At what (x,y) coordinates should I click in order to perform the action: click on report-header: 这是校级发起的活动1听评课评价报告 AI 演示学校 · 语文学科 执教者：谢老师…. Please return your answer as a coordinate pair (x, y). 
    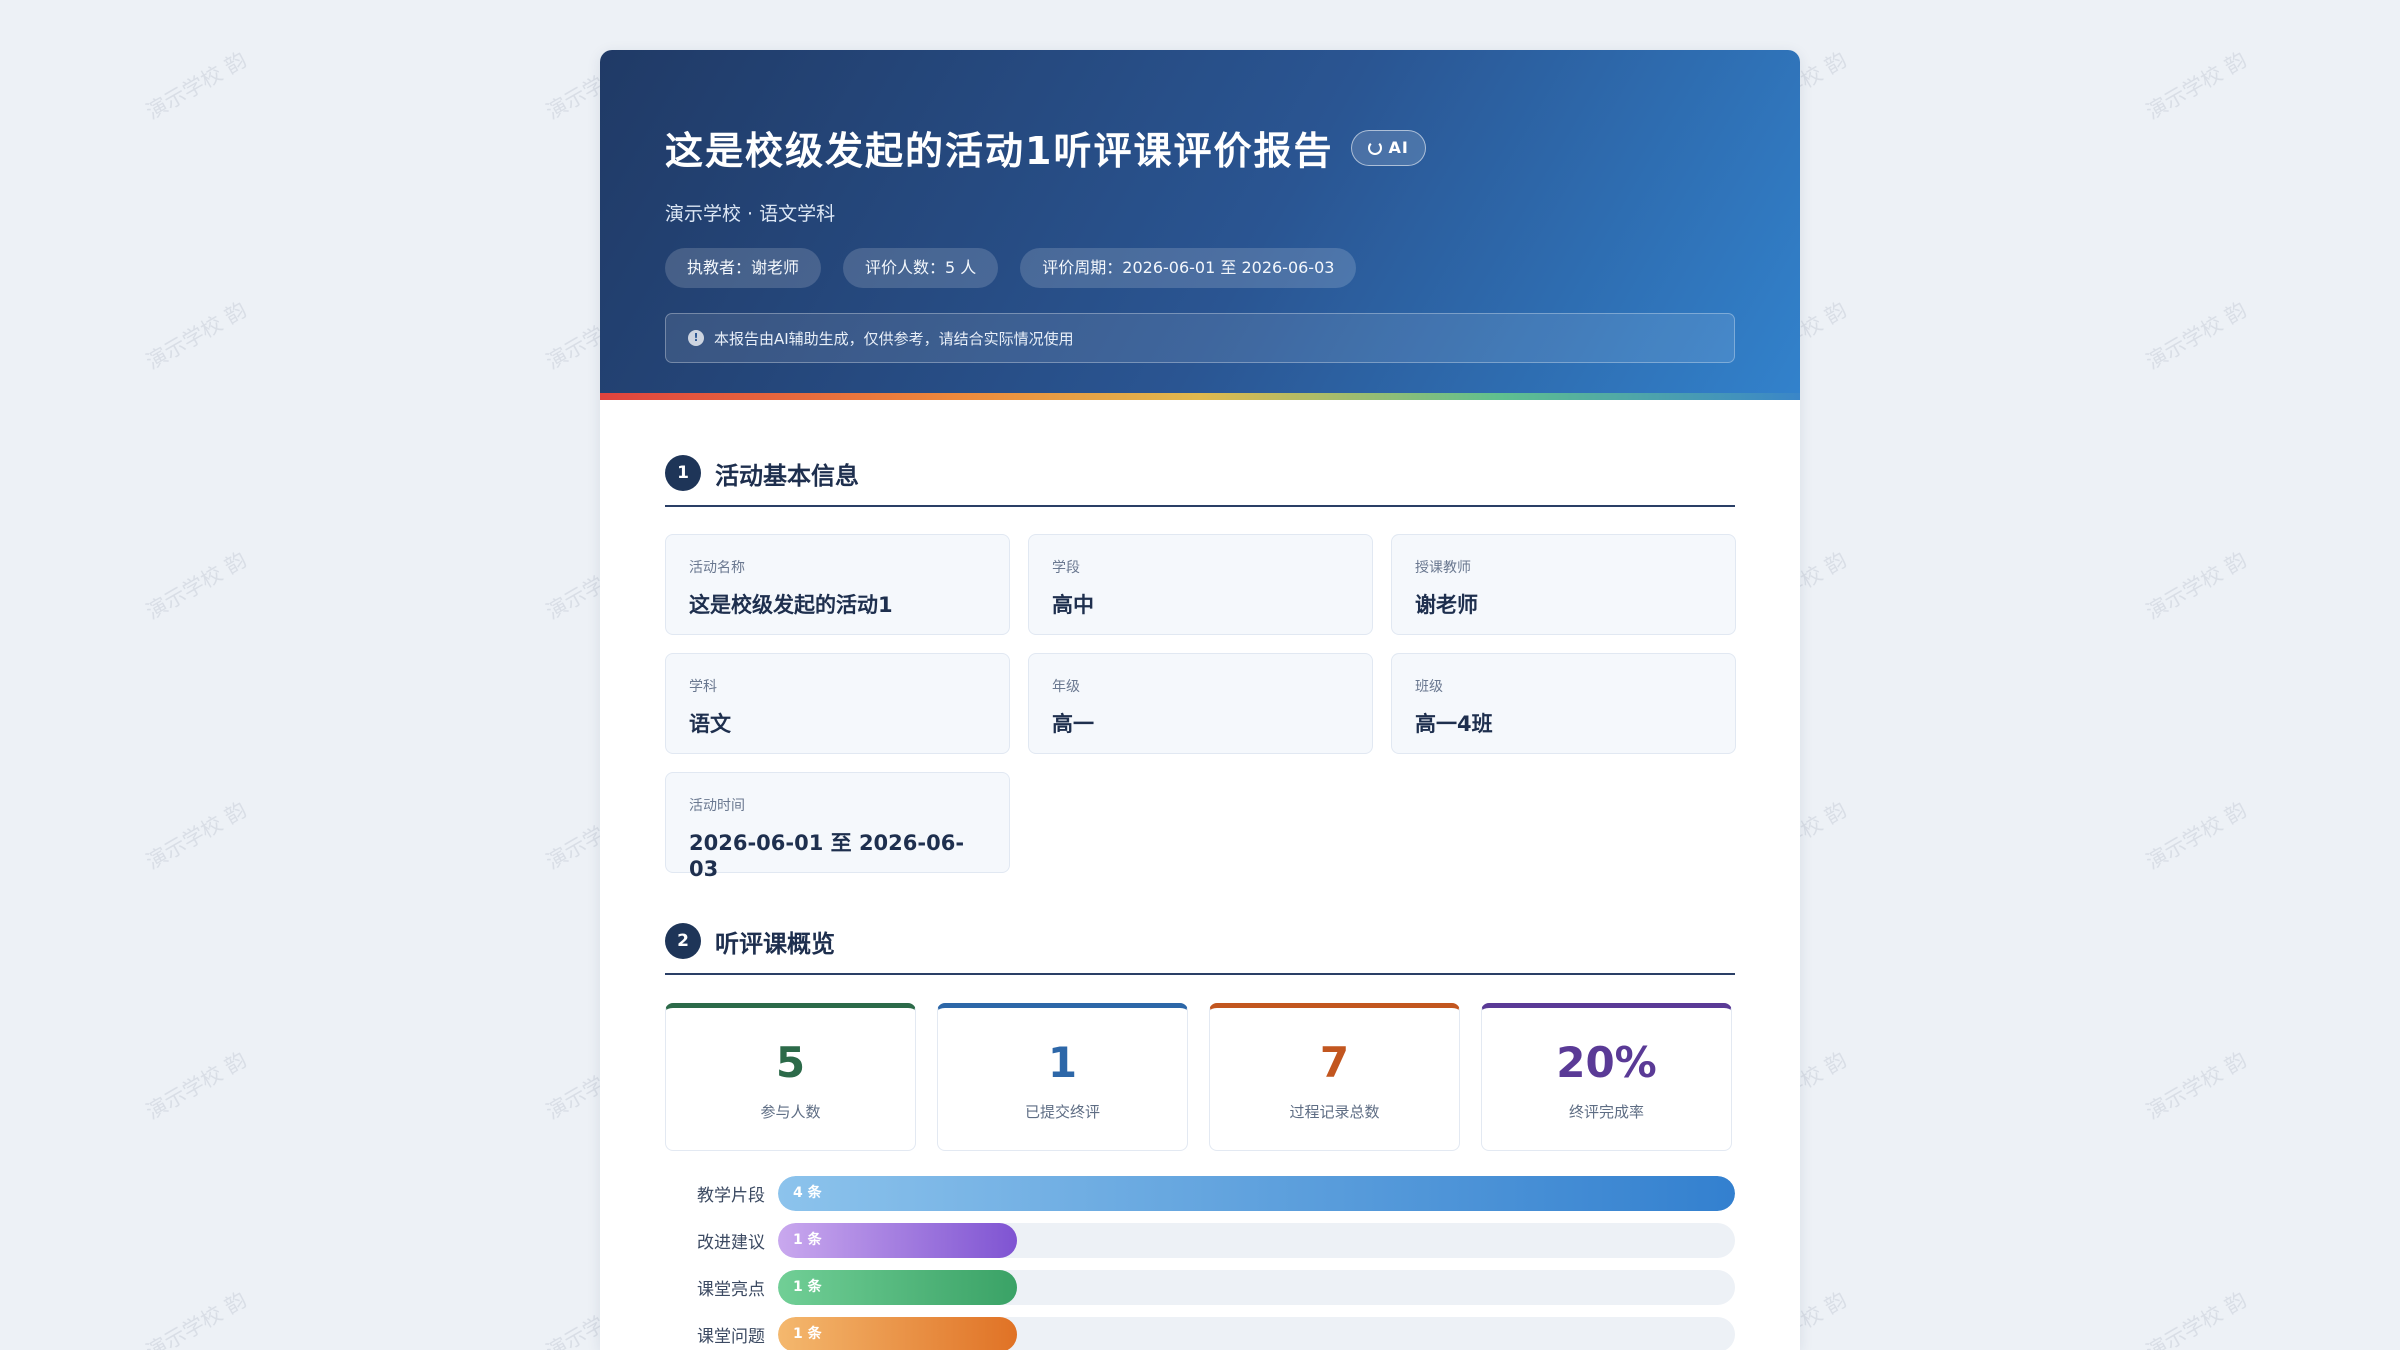
    Looking at the image, I should click on (1200, 225).